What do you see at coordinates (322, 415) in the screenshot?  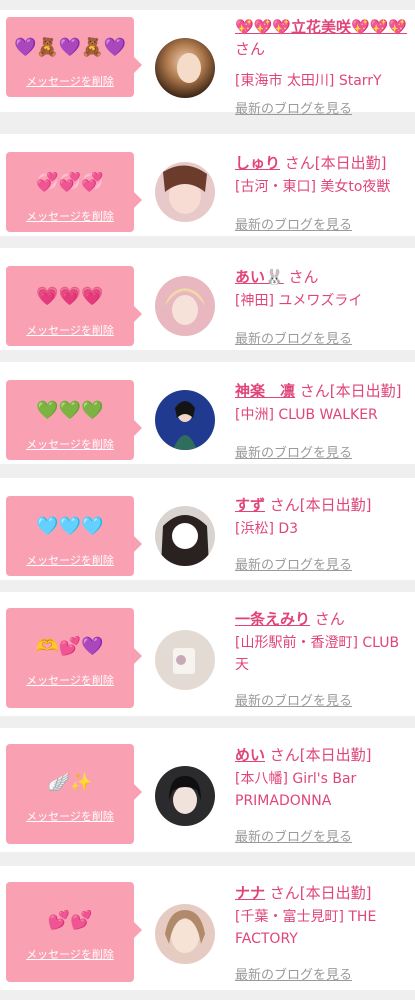 I see `shop-link: [中洲] CLUB WALKER` at bounding box center [322, 415].